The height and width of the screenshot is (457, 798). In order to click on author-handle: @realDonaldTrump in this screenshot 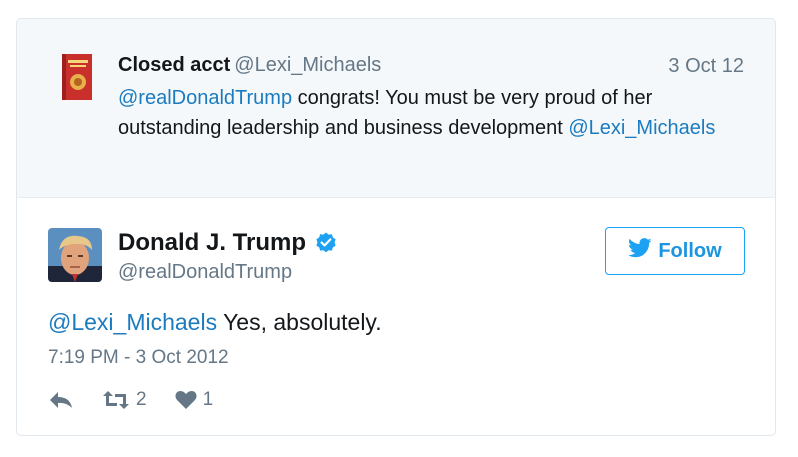, I will do `click(205, 272)`.